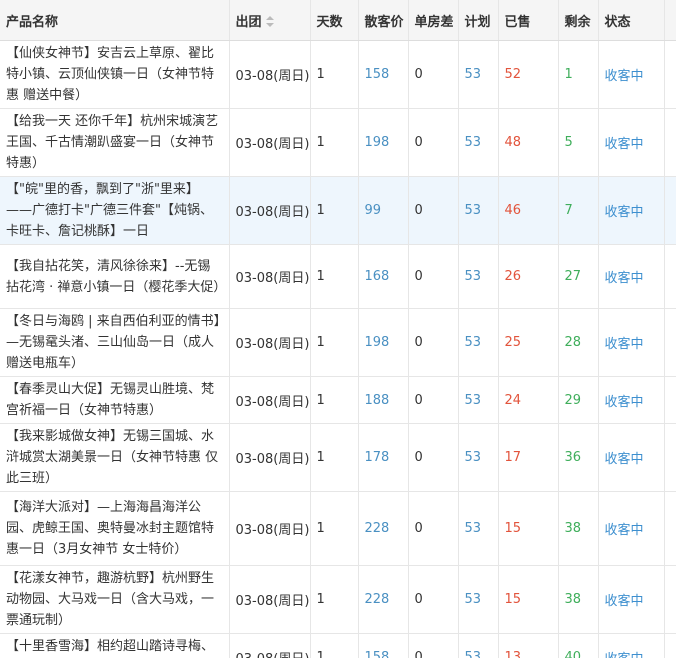 The width and height of the screenshot is (676, 658). What do you see at coordinates (110, 74) in the screenshot?
I see `product-name-value: 【仙侠女神节】安吉云上草原、翟比特小镇、云顶仙侠镇一日（女神节特惠 赠送中餐）` at bounding box center [110, 74].